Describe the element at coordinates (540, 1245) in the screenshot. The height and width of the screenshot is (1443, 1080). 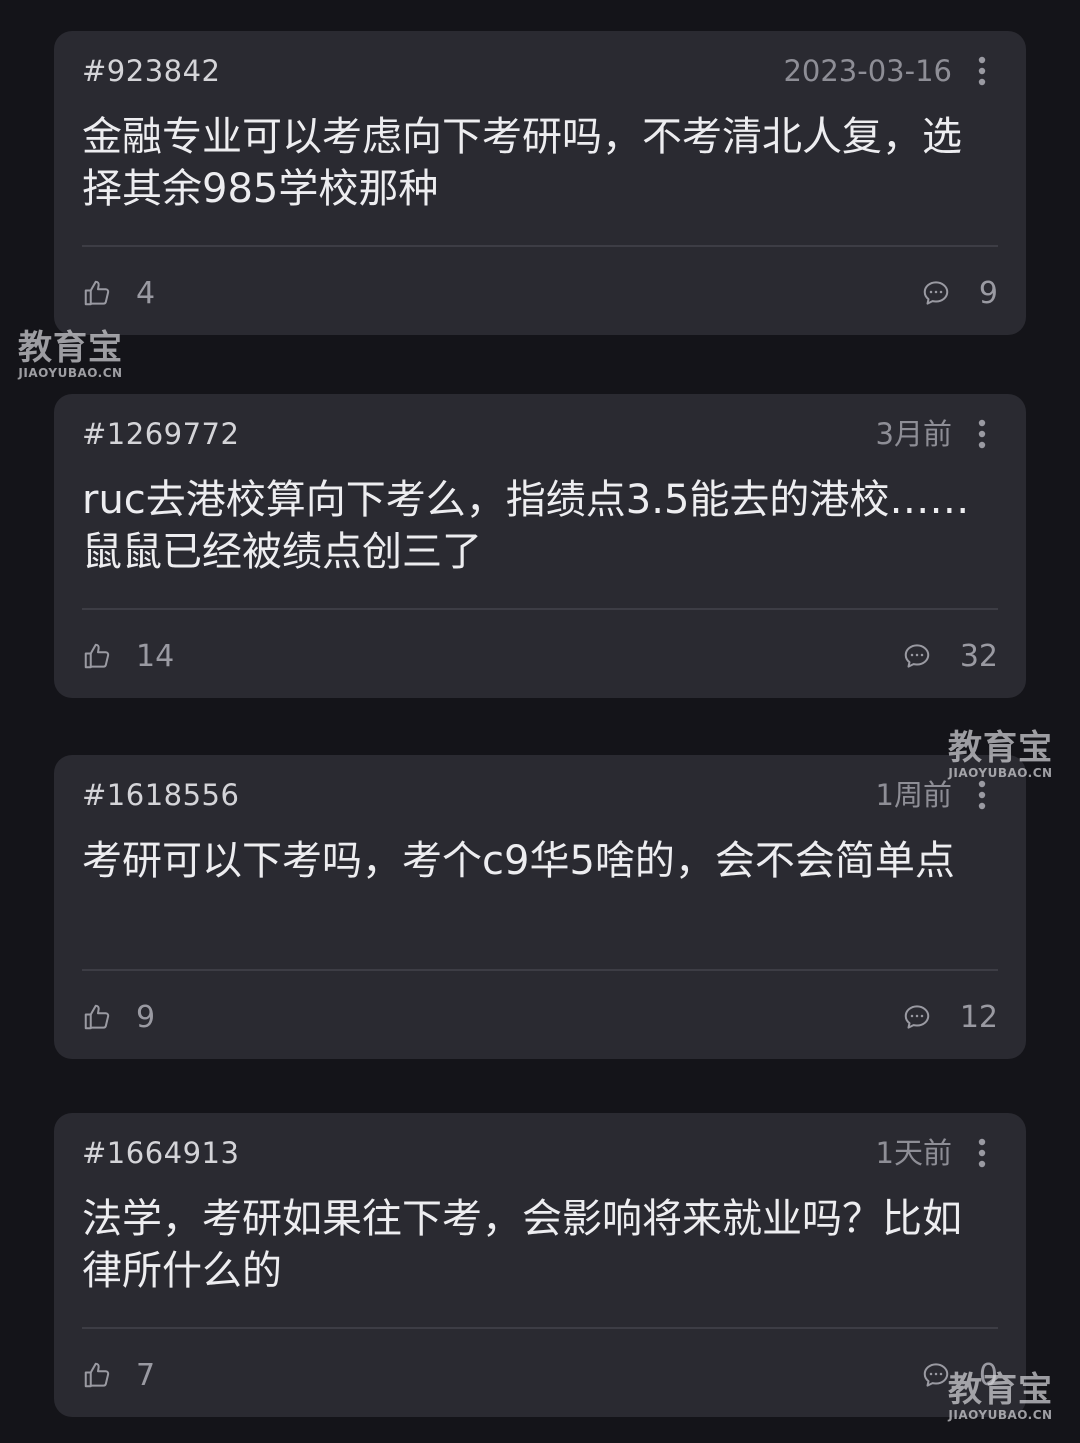
I see `post-body: 法学，考研如果往下考，会影响将来就业吗？比如律所什么的` at that location.